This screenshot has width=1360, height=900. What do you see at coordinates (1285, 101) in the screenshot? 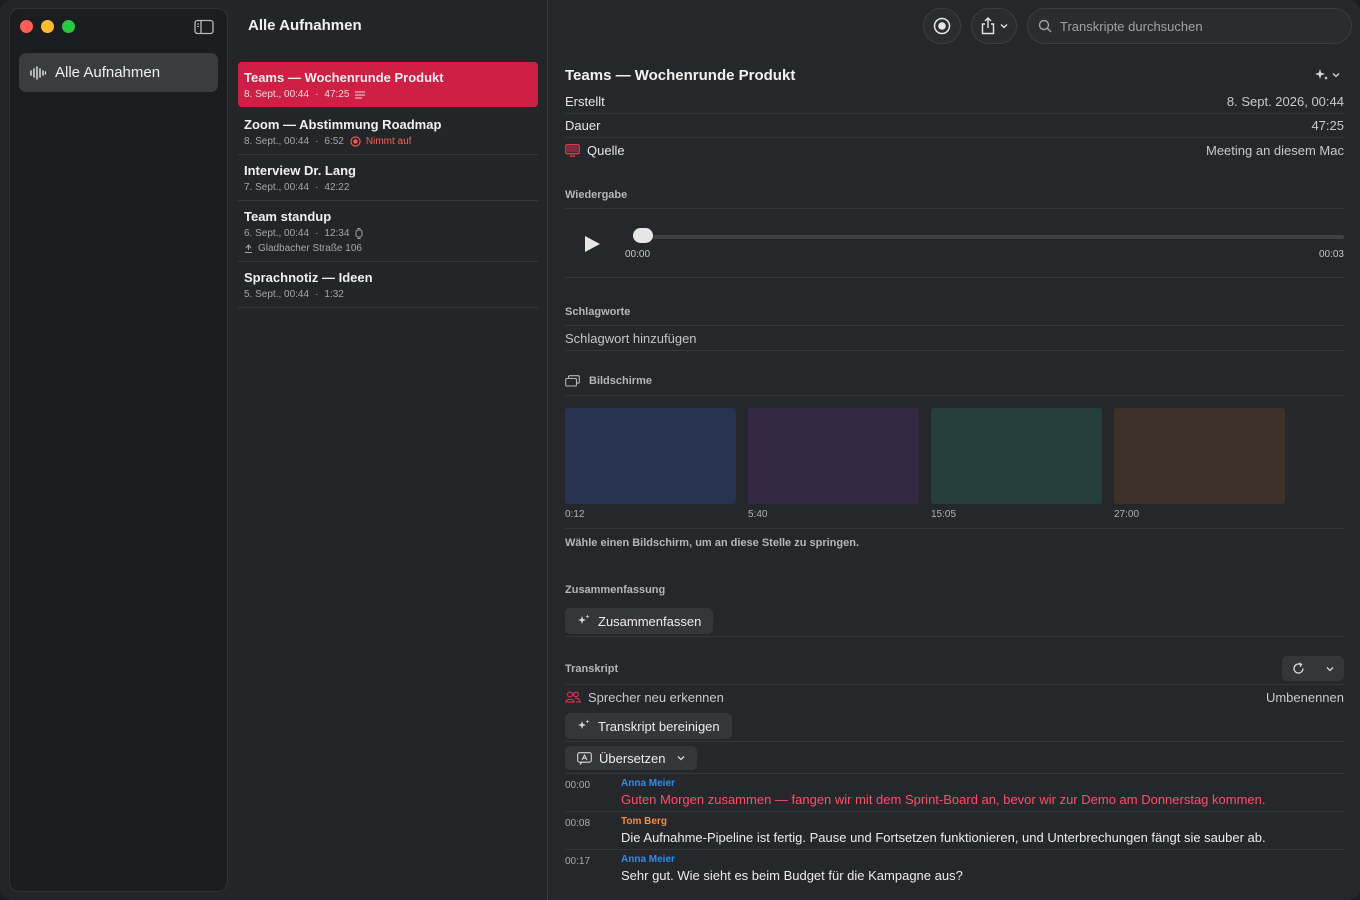
I see `created-value: 8. Sept. 2026, 00:44` at bounding box center [1285, 101].